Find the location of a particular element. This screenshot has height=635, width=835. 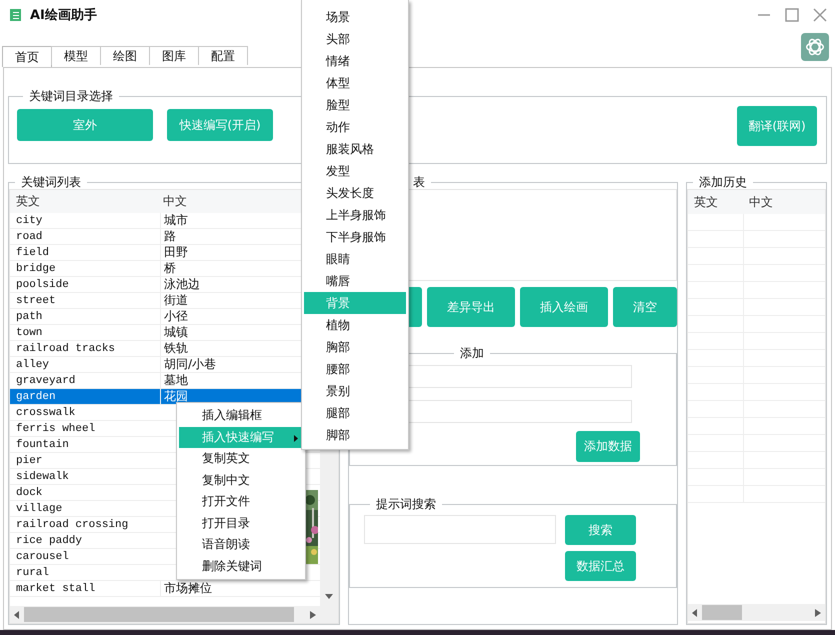

table-cell-text: path is located at coordinates (29, 316).